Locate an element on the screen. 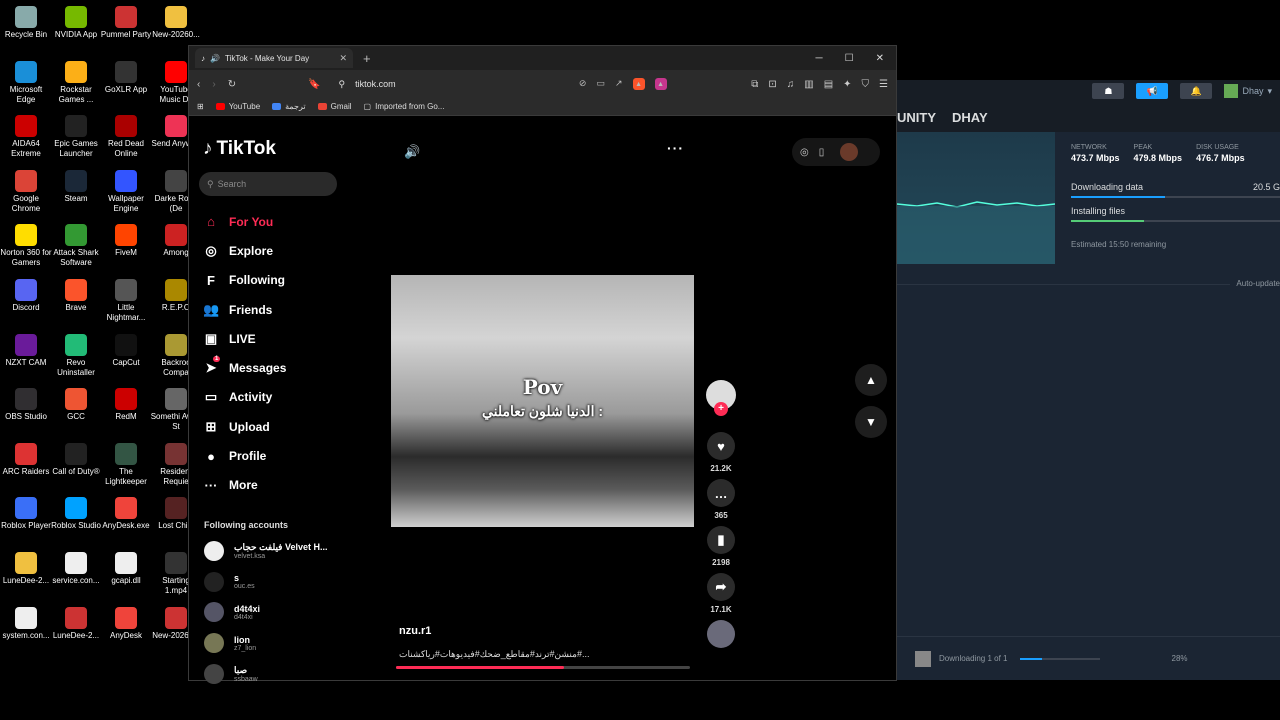 The image size is (1280, 720). leo-icon: ✦ is located at coordinates (847, 84).